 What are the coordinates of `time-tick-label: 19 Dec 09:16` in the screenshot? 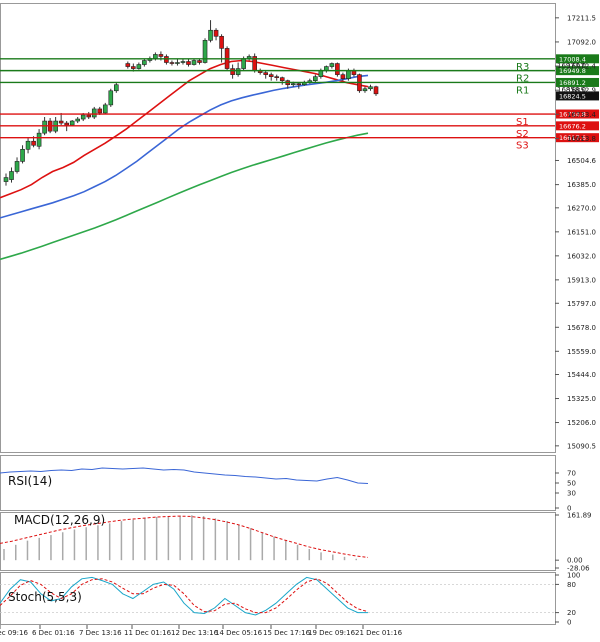 It's located at (332, 633).